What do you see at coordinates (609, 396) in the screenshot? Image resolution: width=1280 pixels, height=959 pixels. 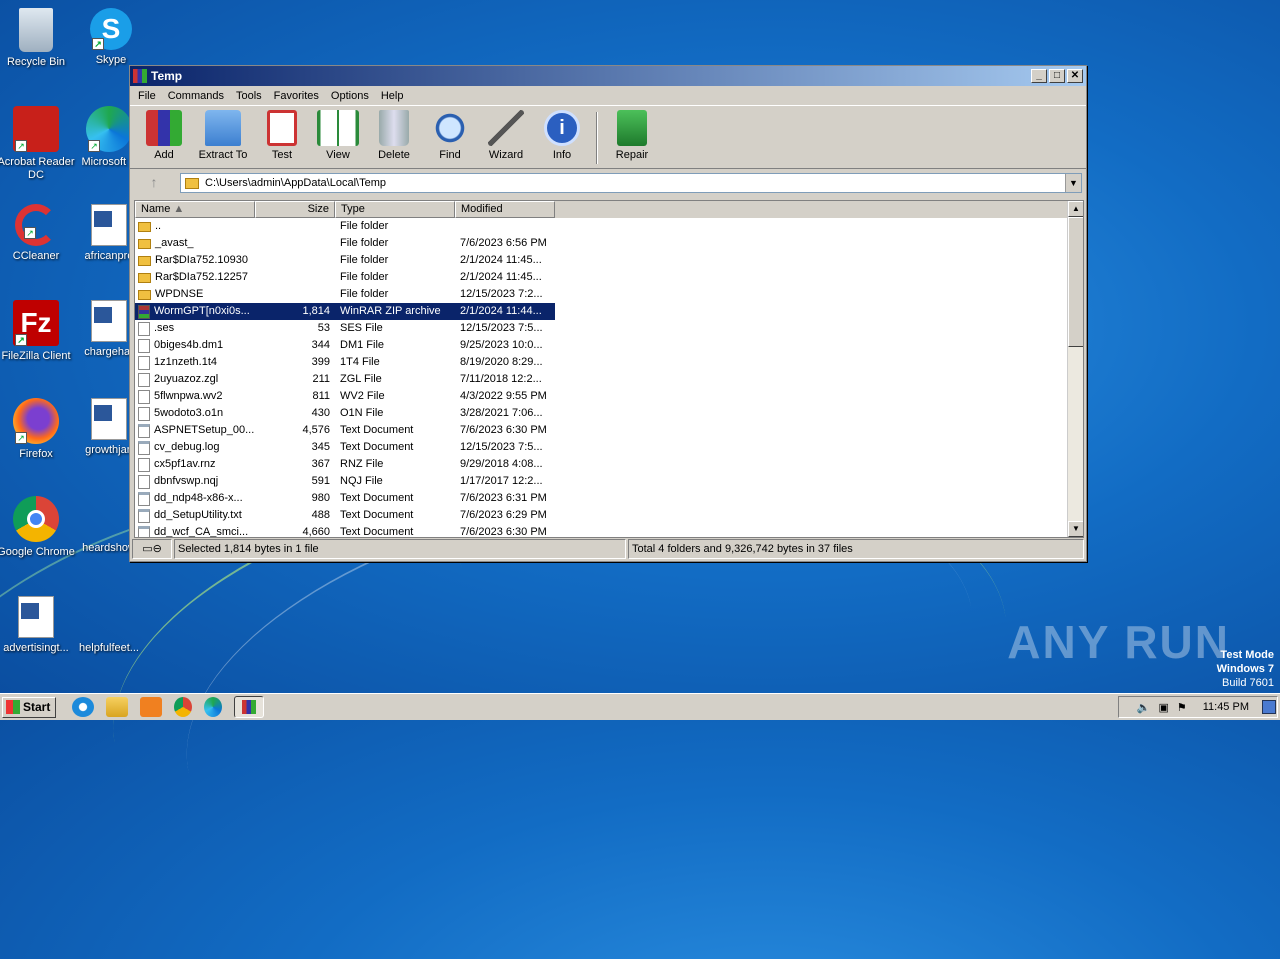 I see `table-row: 5flwnpwa.wv2 811 WV2 File 4/3/2022 9:55 PM` at bounding box center [609, 396].